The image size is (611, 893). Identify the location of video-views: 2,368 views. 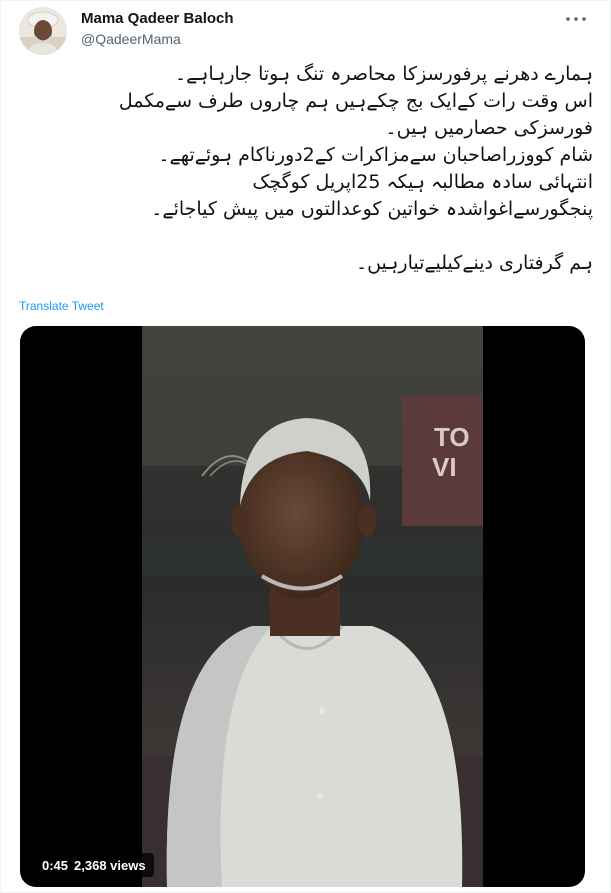
(110, 865).